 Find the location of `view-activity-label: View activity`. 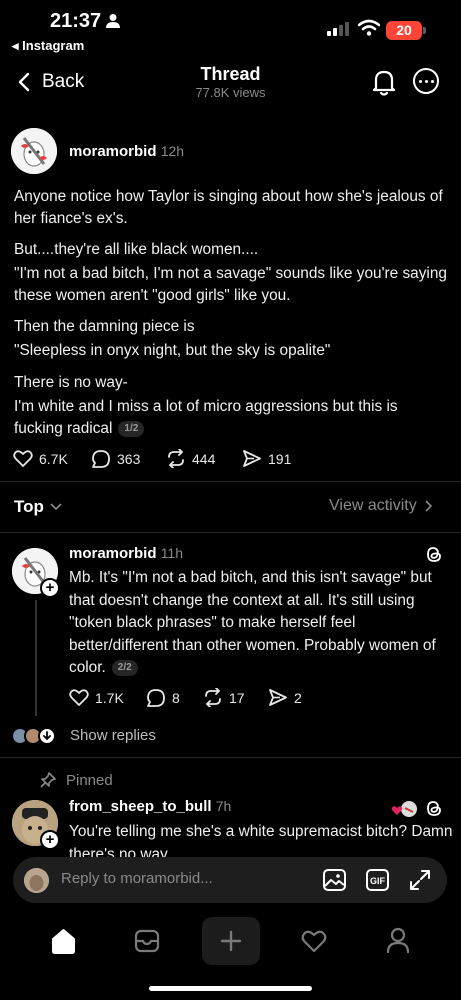

view-activity-label: View activity is located at coordinates (373, 505).